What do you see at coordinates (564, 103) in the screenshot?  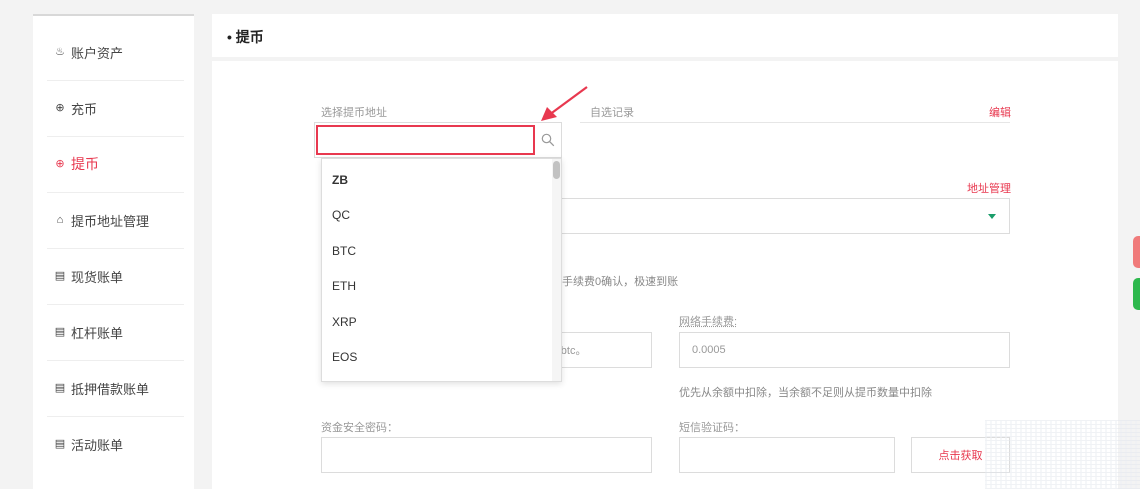 I see `annotation-arrow-icon` at bounding box center [564, 103].